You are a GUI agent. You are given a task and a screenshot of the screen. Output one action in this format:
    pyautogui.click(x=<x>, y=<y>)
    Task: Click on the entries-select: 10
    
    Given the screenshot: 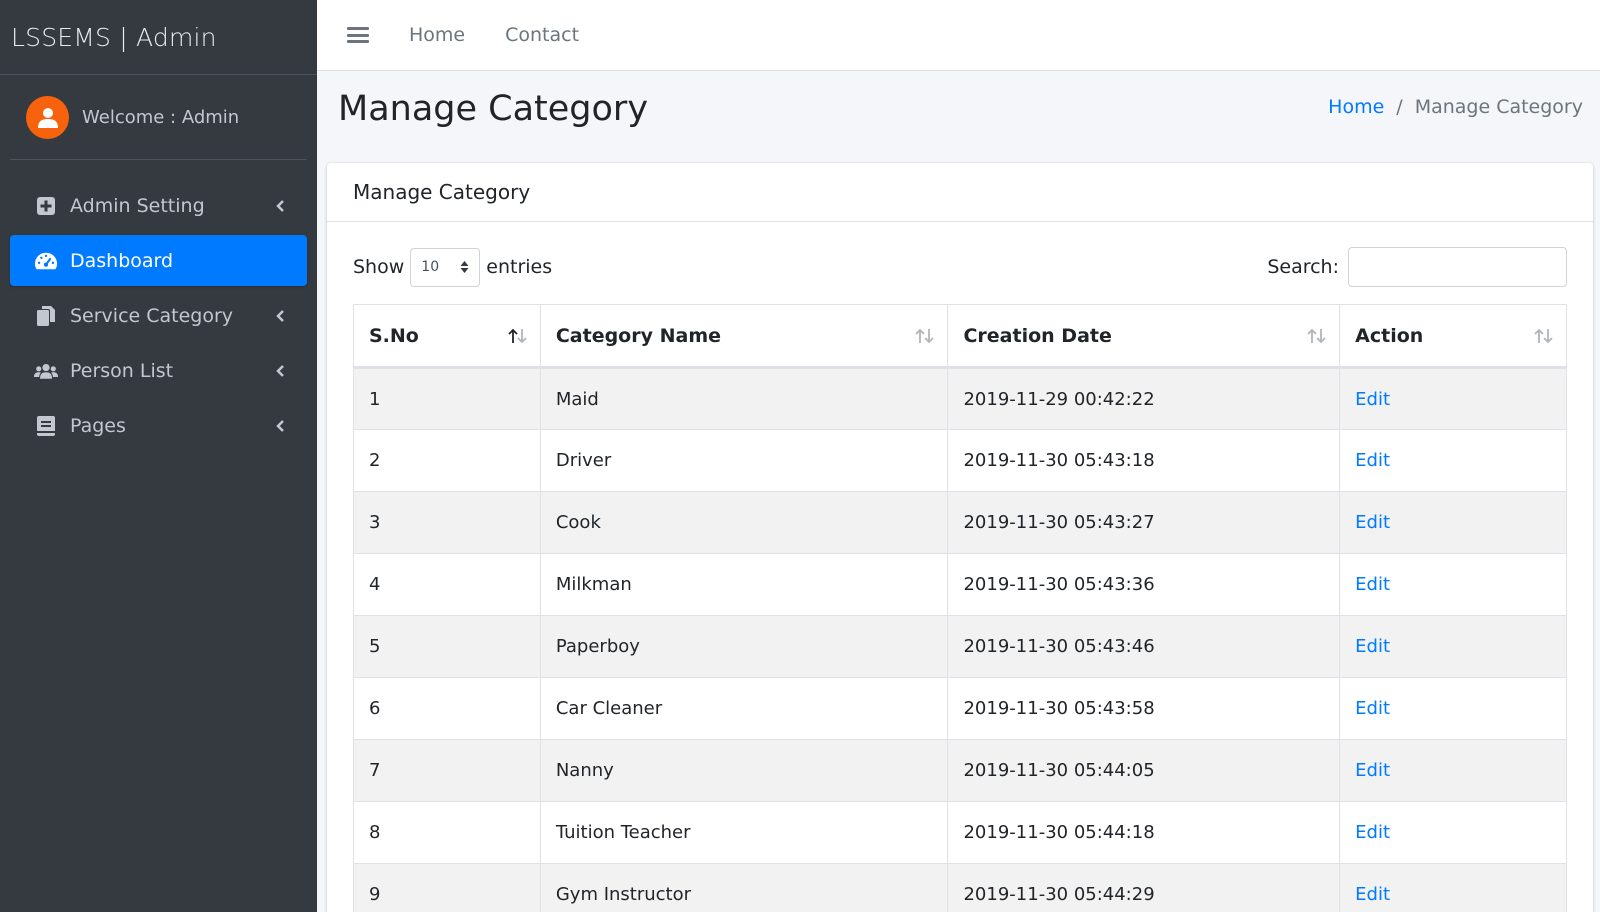 What is the action you would take?
    pyautogui.click(x=445, y=267)
    